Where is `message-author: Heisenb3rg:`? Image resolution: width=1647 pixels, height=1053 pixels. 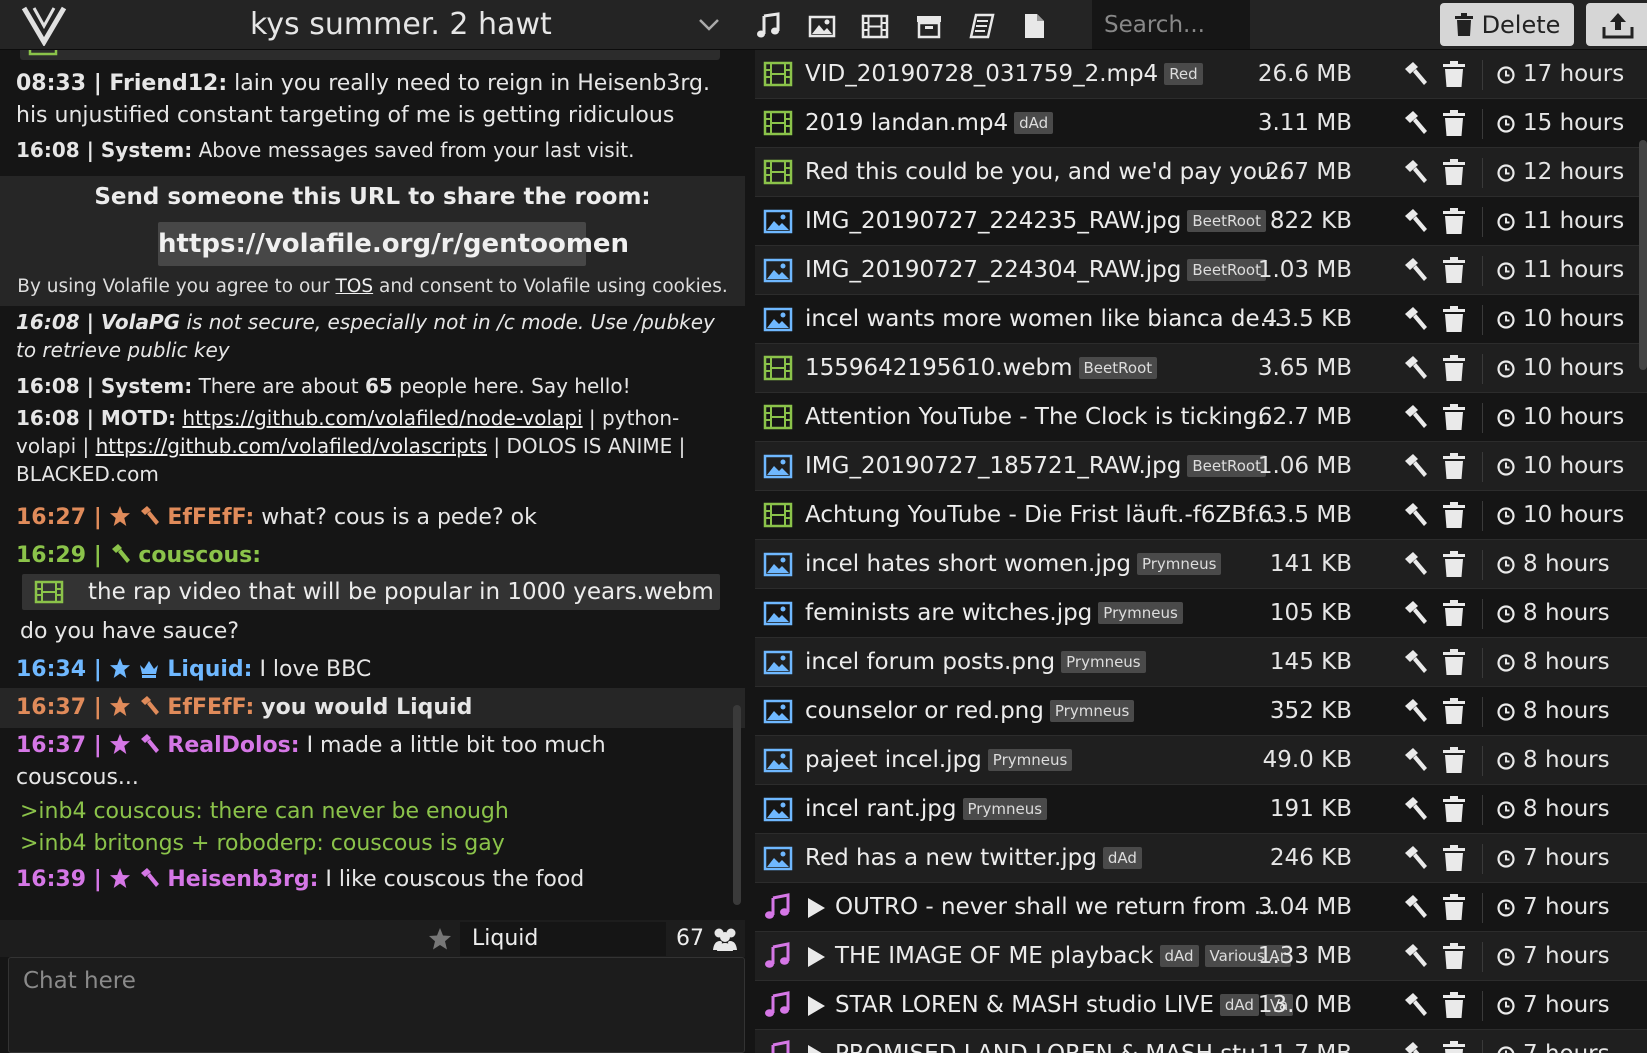
message-author: Heisenb3rg: is located at coordinates (242, 879).